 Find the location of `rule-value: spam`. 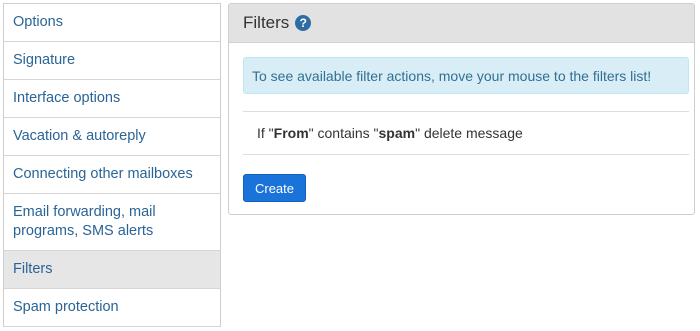

rule-value: spam is located at coordinates (397, 133).